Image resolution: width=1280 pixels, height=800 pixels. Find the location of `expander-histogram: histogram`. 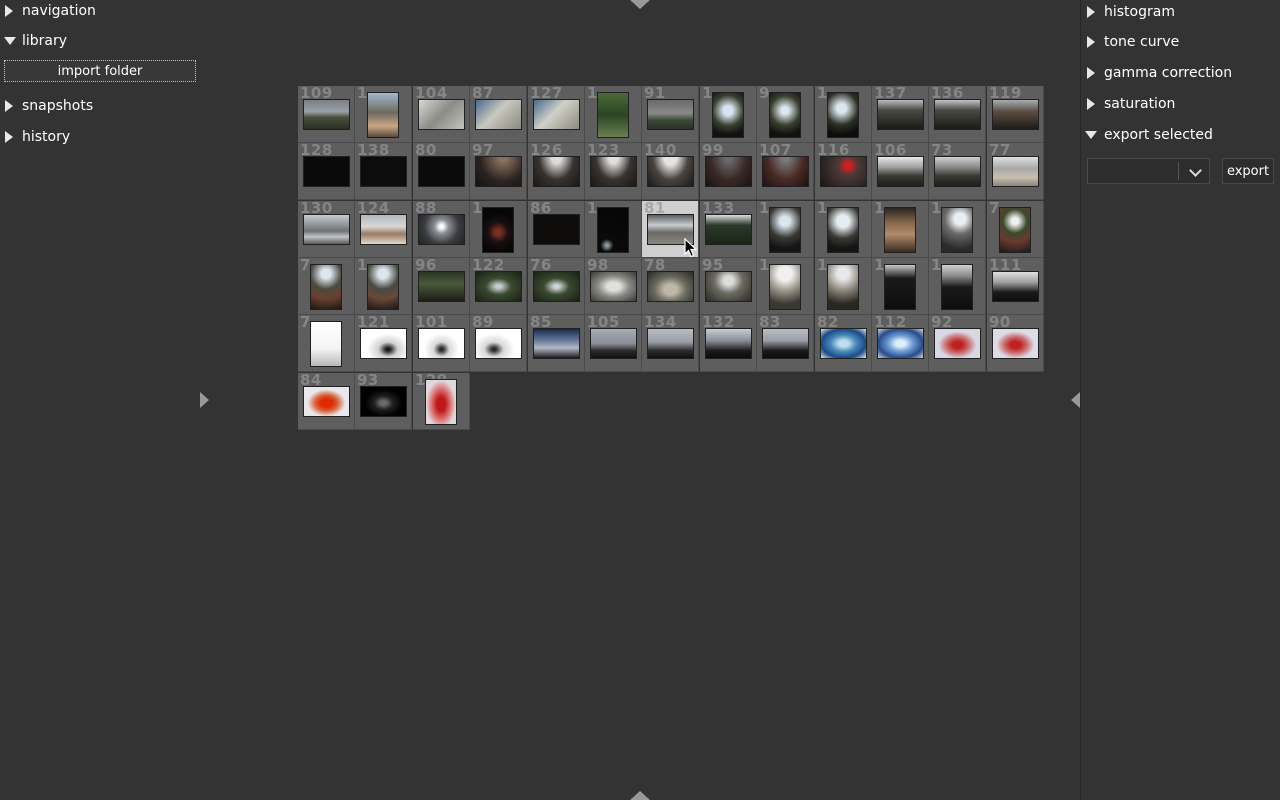

expander-histogram: histogram is located at coordinates (1128, 12).